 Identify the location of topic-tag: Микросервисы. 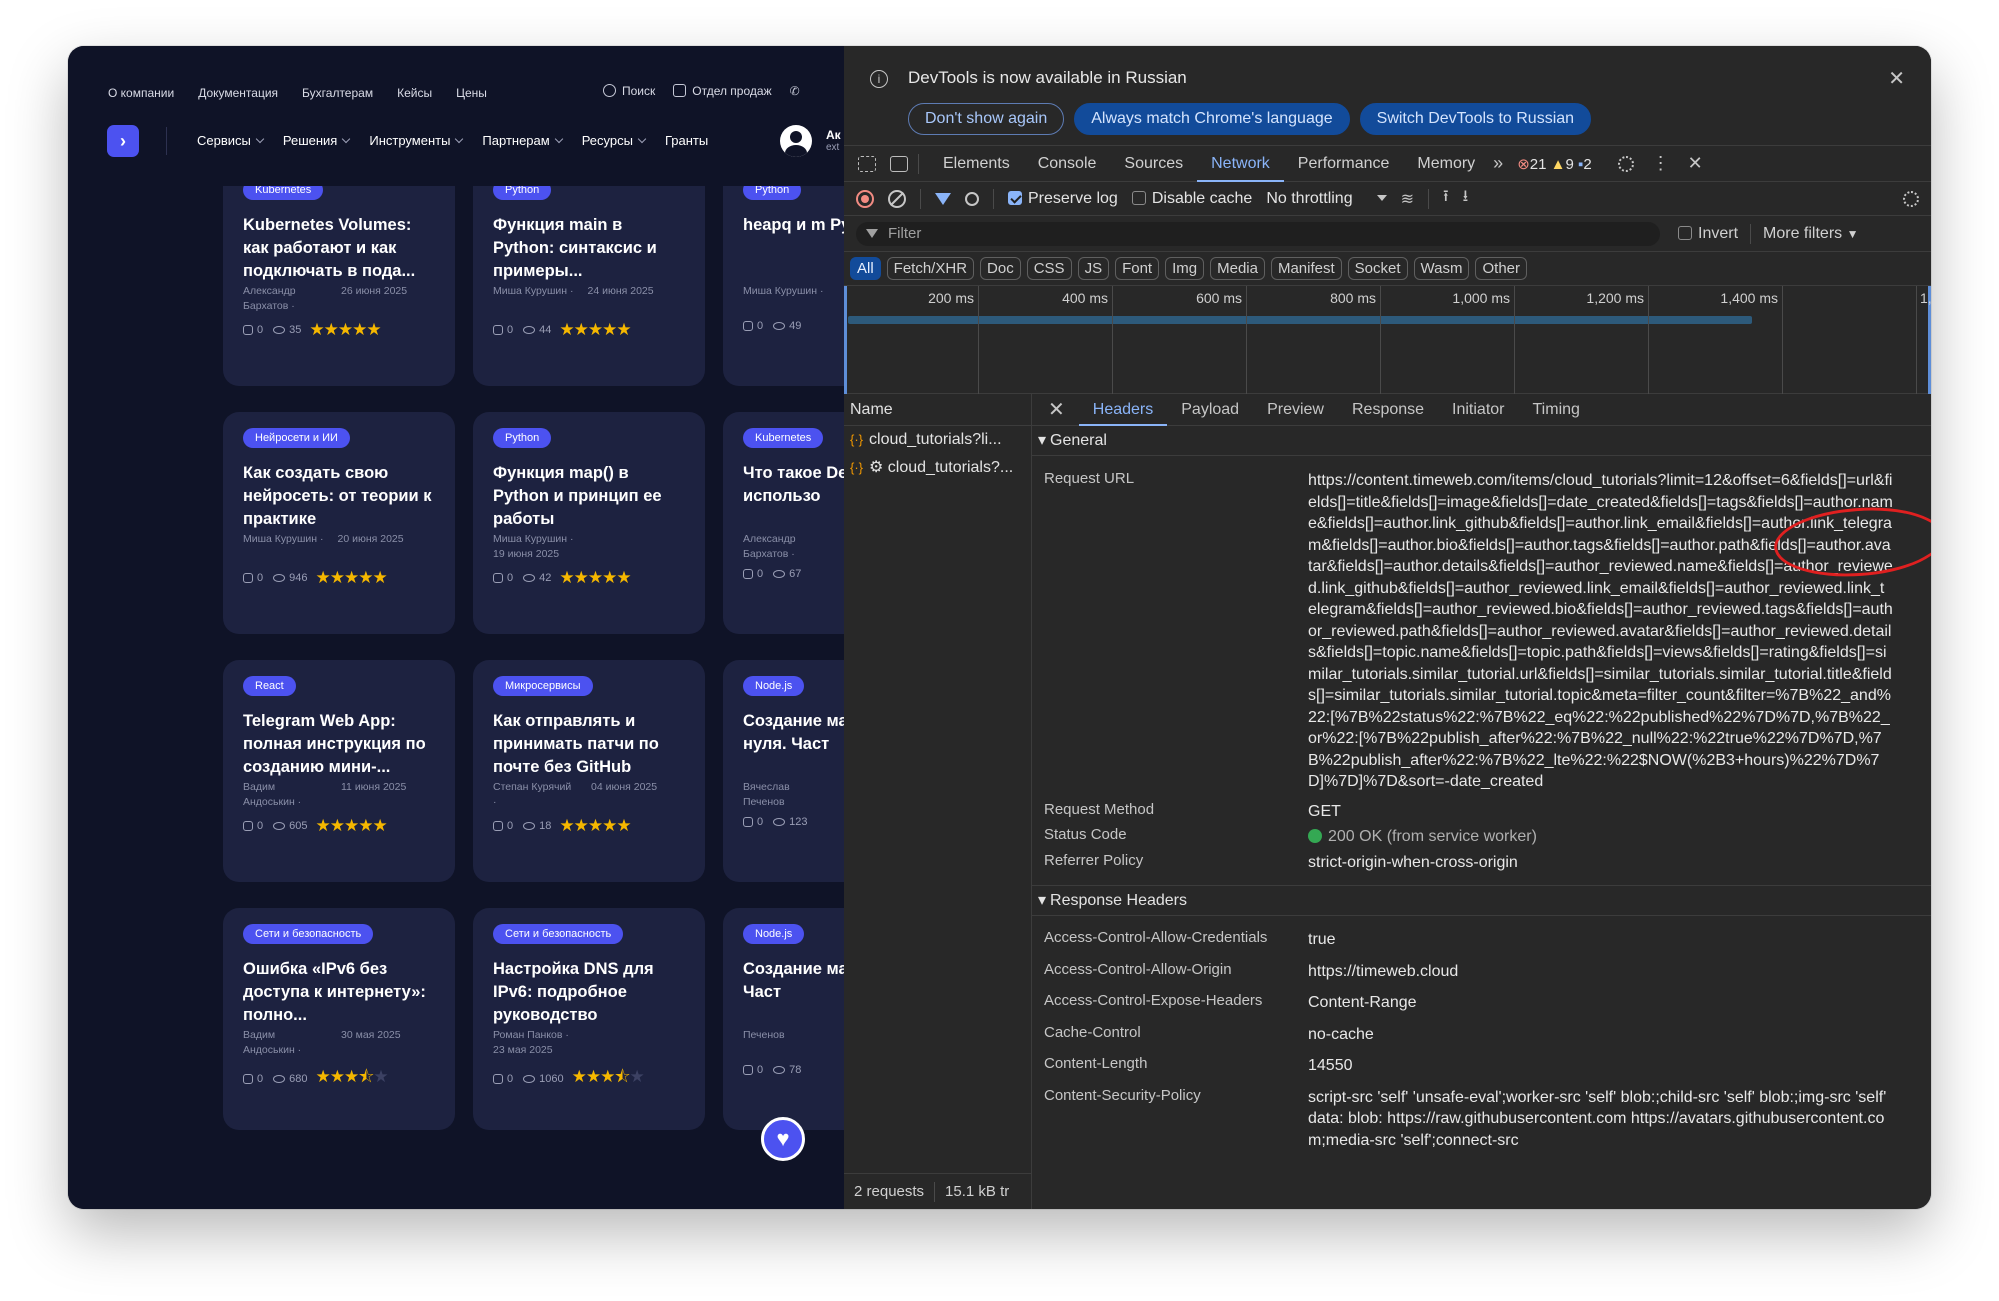
(543, 686).